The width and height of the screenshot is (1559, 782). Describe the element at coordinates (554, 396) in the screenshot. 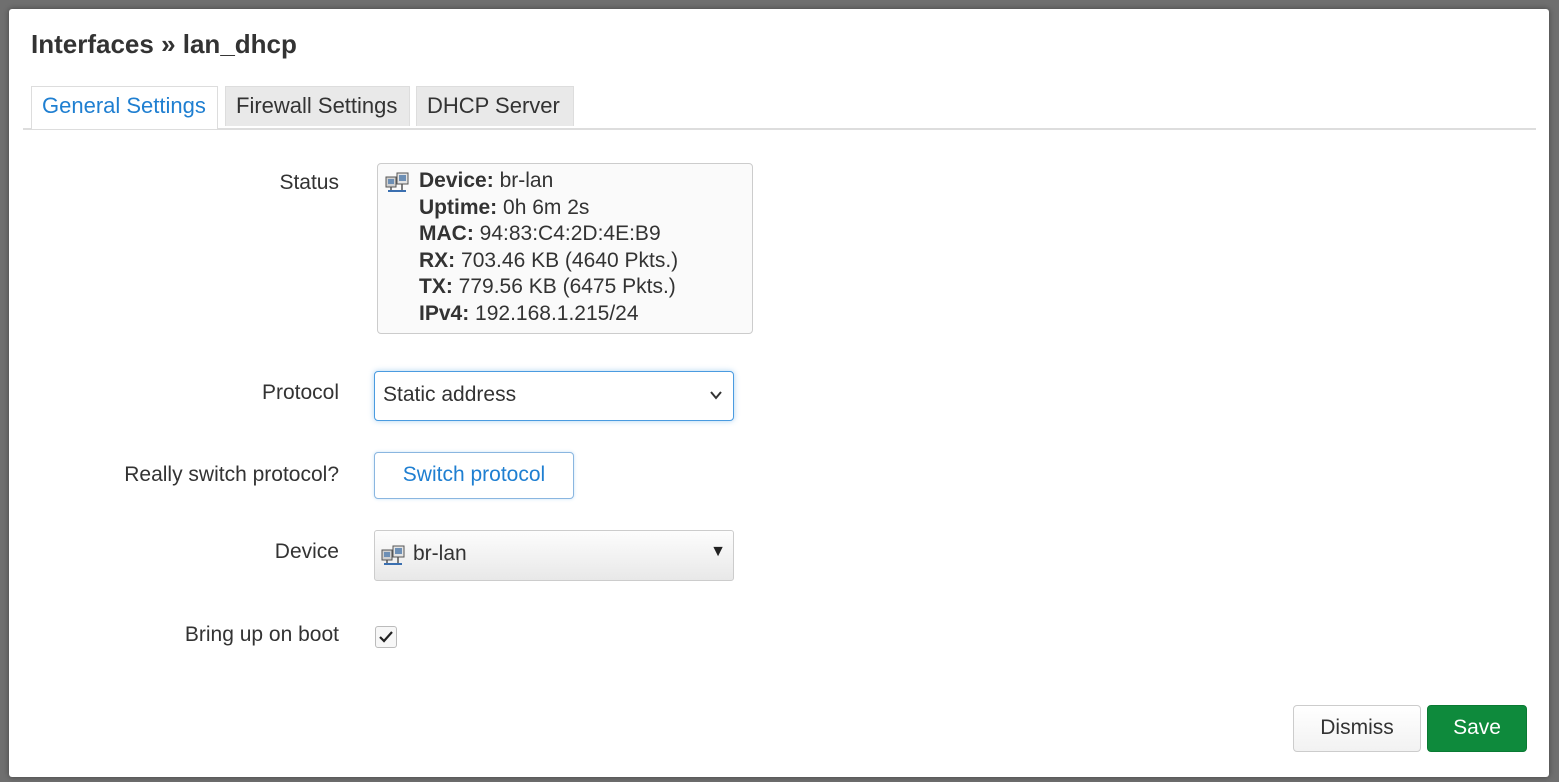

I see `protocol-select: Static address` at that location.